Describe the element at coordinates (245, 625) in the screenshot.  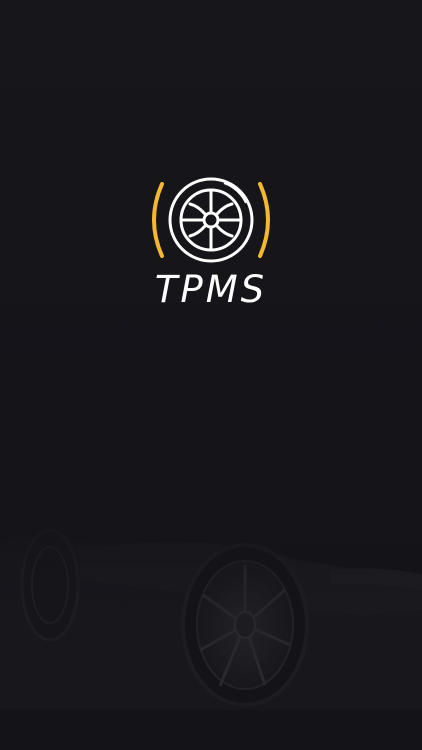
I see `front-wheel-shape` at that location.